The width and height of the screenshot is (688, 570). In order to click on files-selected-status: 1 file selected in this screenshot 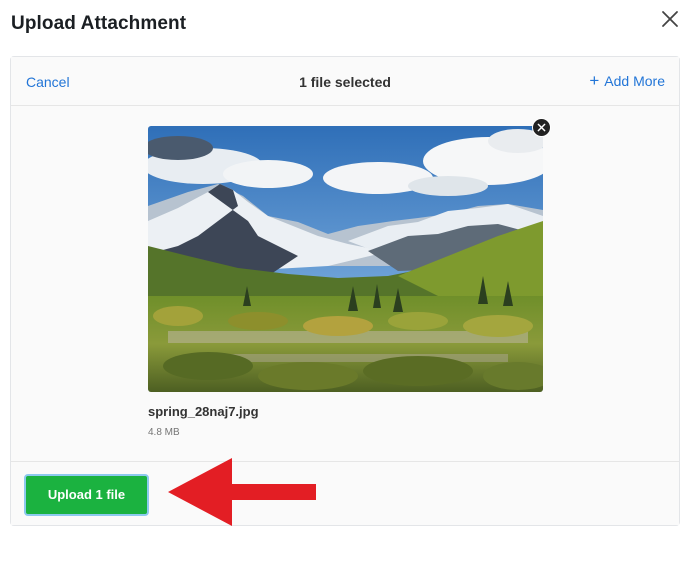, I will do `click(345, 82)`.